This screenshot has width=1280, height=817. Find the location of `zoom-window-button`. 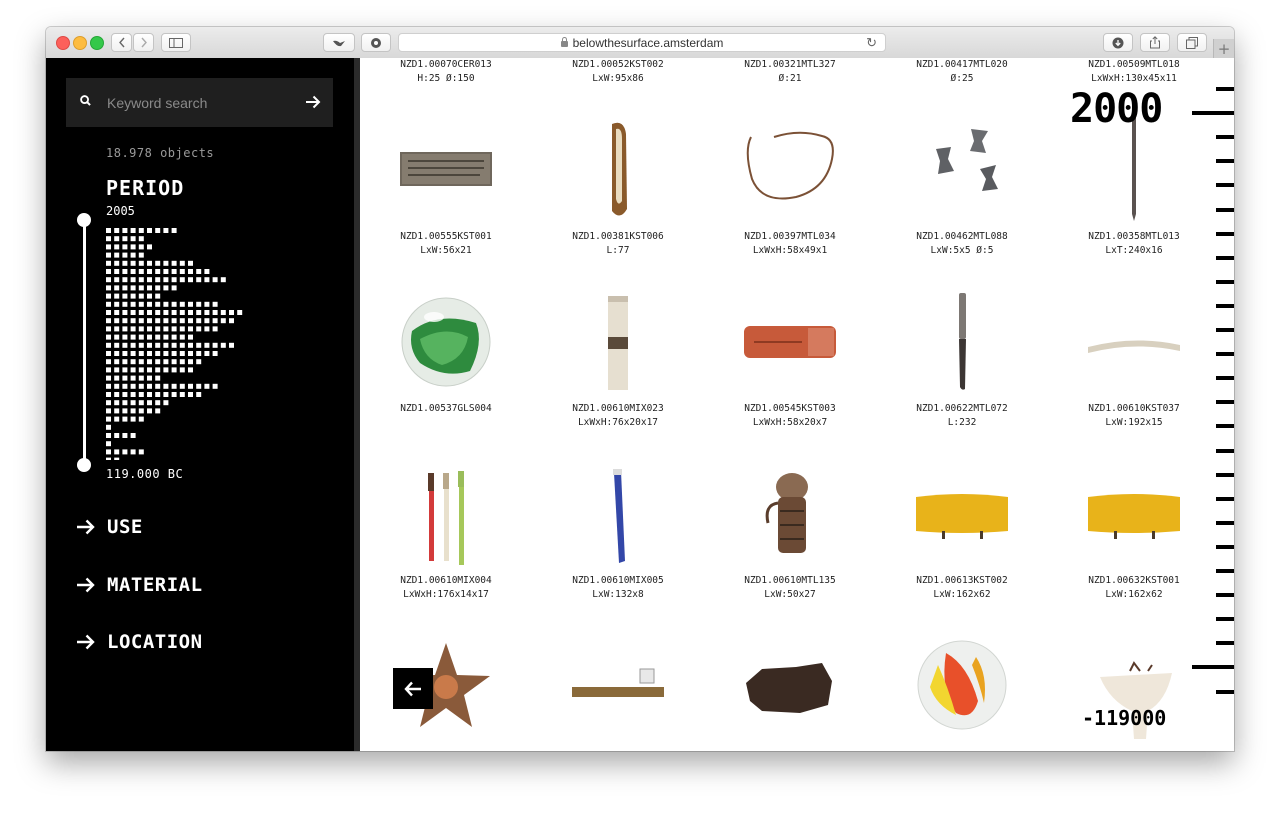

zoom-window-button is located at coordinates (97, 43).